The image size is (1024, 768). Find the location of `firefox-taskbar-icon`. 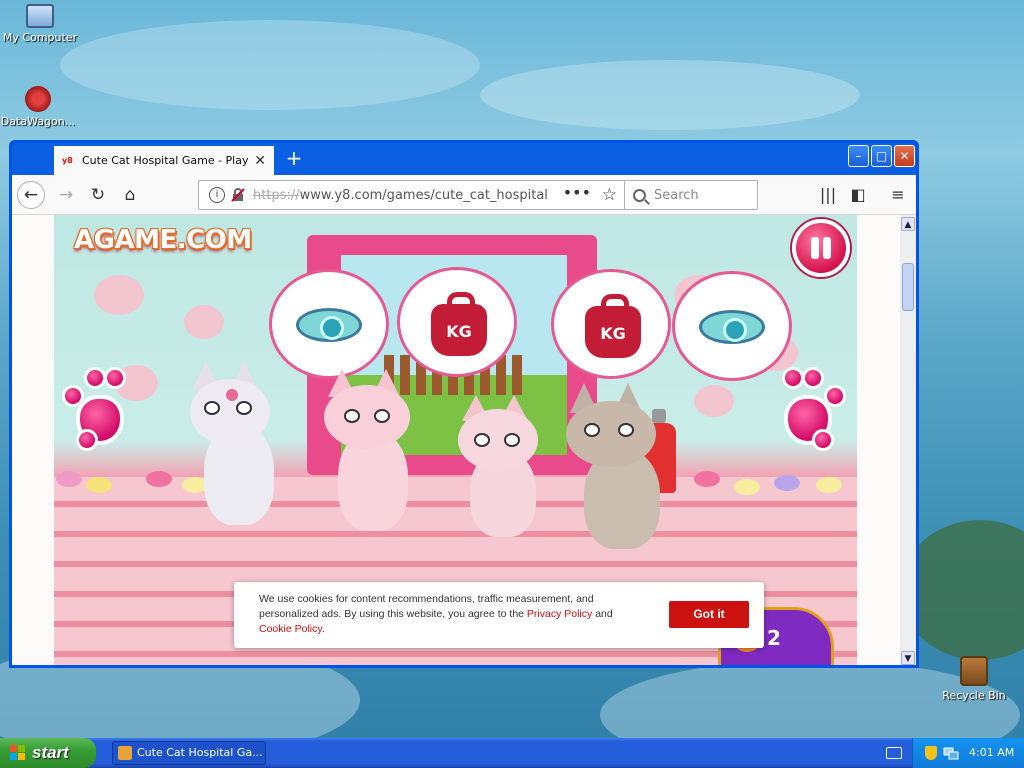

firefox-taskbar-icon is located at coordinates (125, 753).